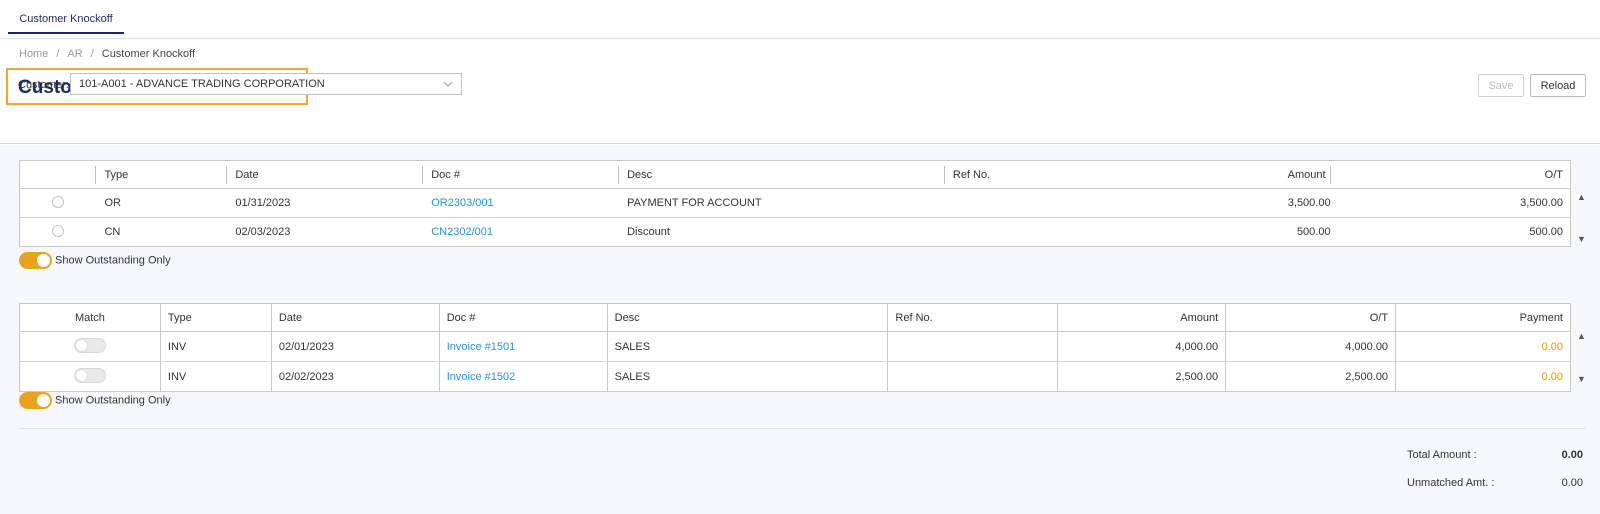  Describe the element at coordinates (781, 203) in the screenshot. I see `cell-desc: PAYMENT FOR ACCOUNT` at that location.